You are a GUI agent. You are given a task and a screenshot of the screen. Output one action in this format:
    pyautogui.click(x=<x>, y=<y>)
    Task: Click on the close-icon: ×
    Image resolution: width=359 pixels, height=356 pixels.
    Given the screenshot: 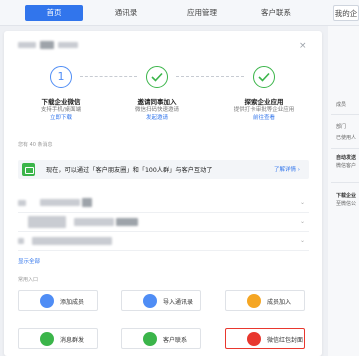 What is the action you would take?
    pyautogui.click(x=303, y=46)
    